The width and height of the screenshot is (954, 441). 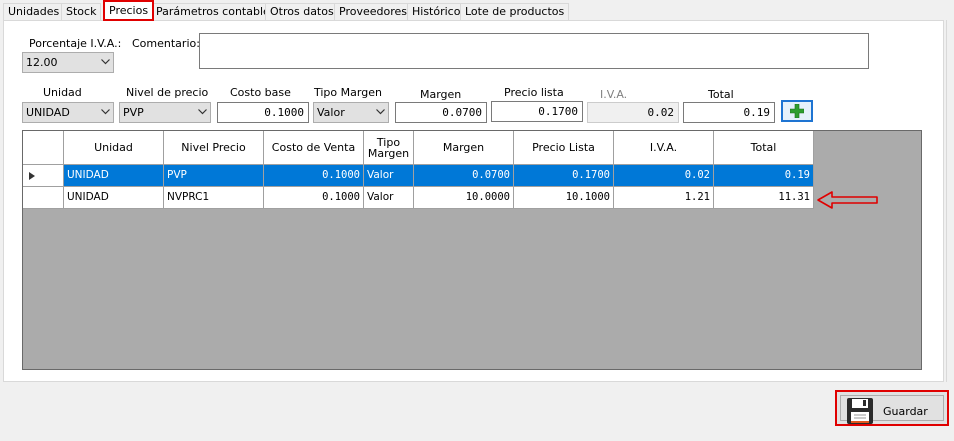 What do you see at coordinates (664, 198) in the screenshot?
I see `table-cell: 1.21` at bounding box center [664, 198].